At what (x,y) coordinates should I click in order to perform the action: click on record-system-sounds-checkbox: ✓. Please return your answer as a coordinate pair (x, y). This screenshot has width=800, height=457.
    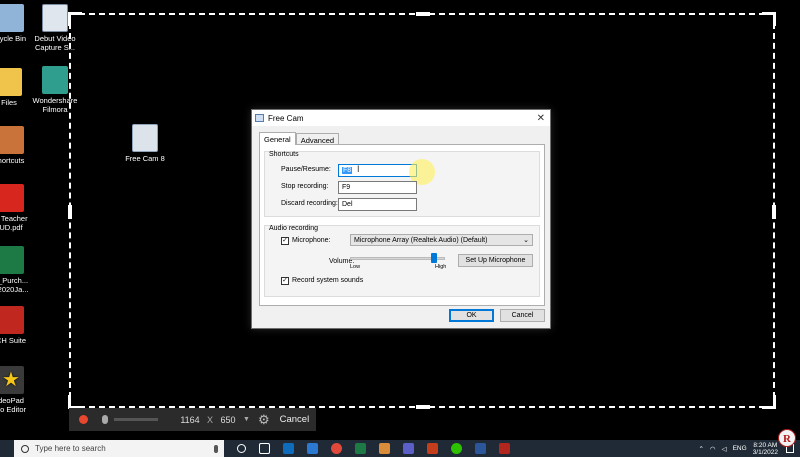
    Looking at the image, I should click on (285, 281).